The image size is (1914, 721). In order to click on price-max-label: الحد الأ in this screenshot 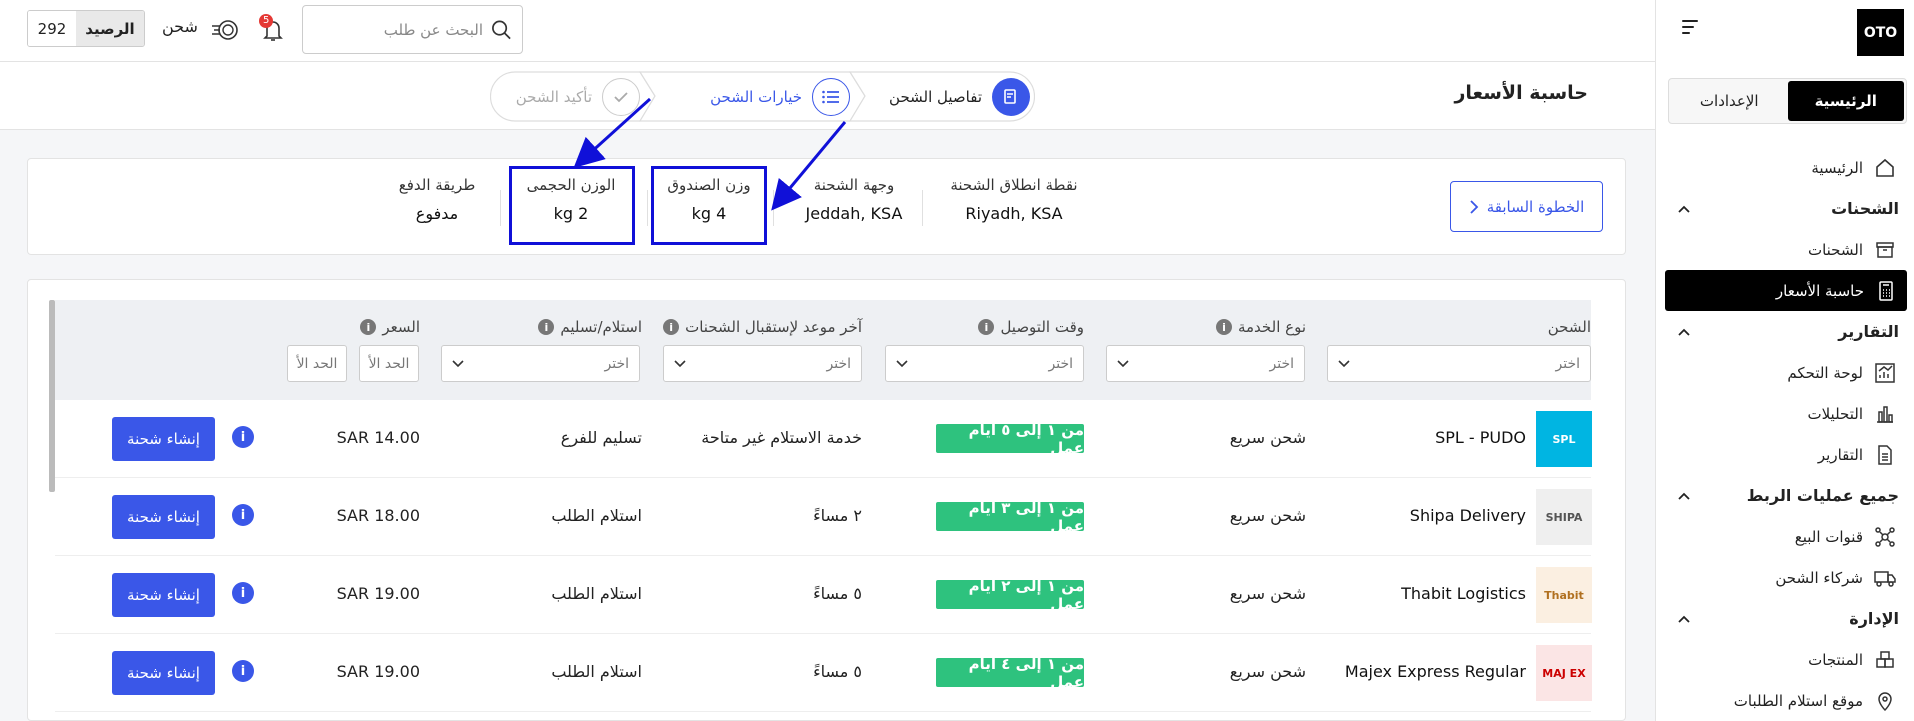, I will do `click(317, 363)`.